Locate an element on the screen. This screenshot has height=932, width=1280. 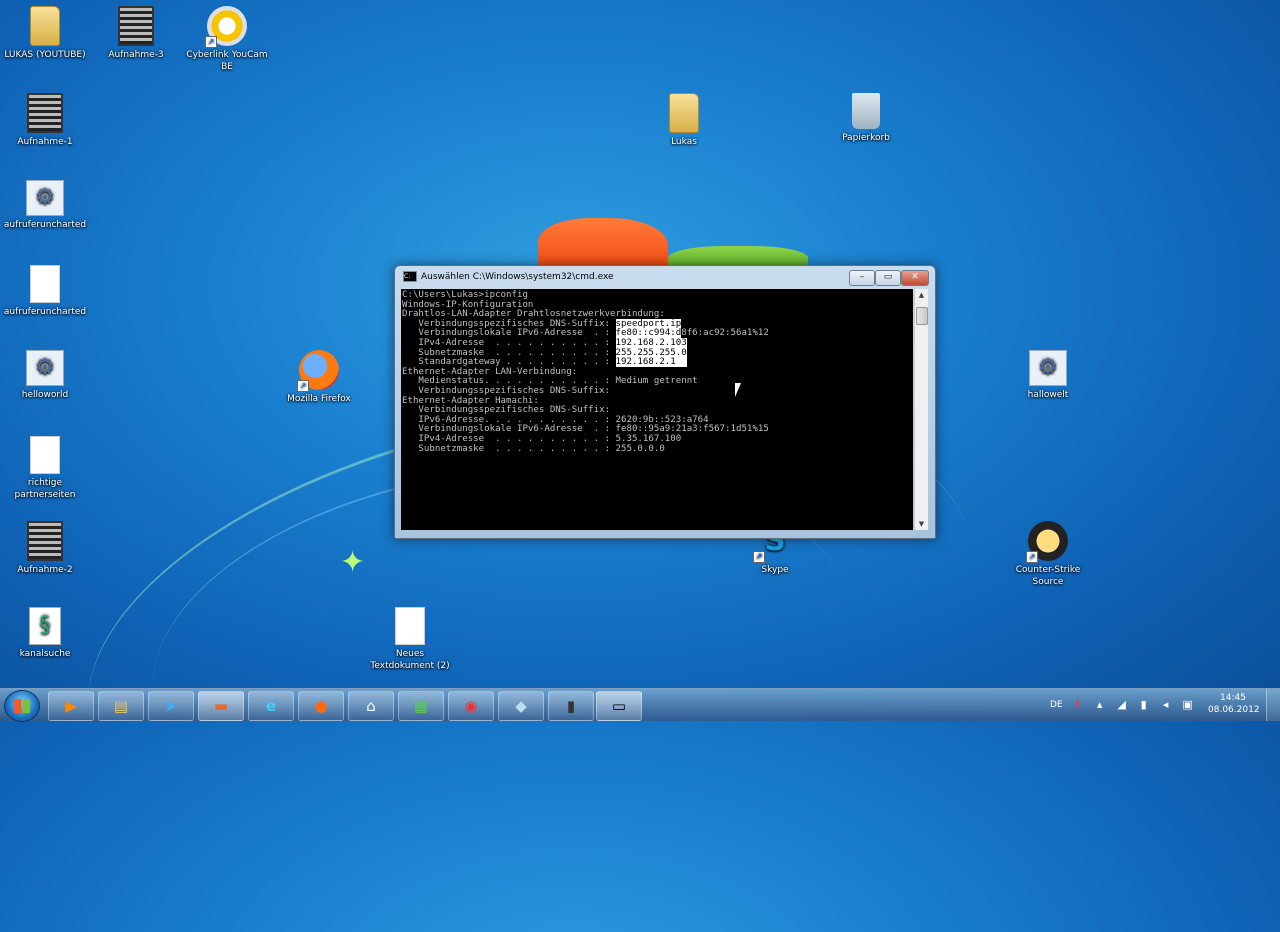
app-icon: ▬ is located at coordinates (221, 706).